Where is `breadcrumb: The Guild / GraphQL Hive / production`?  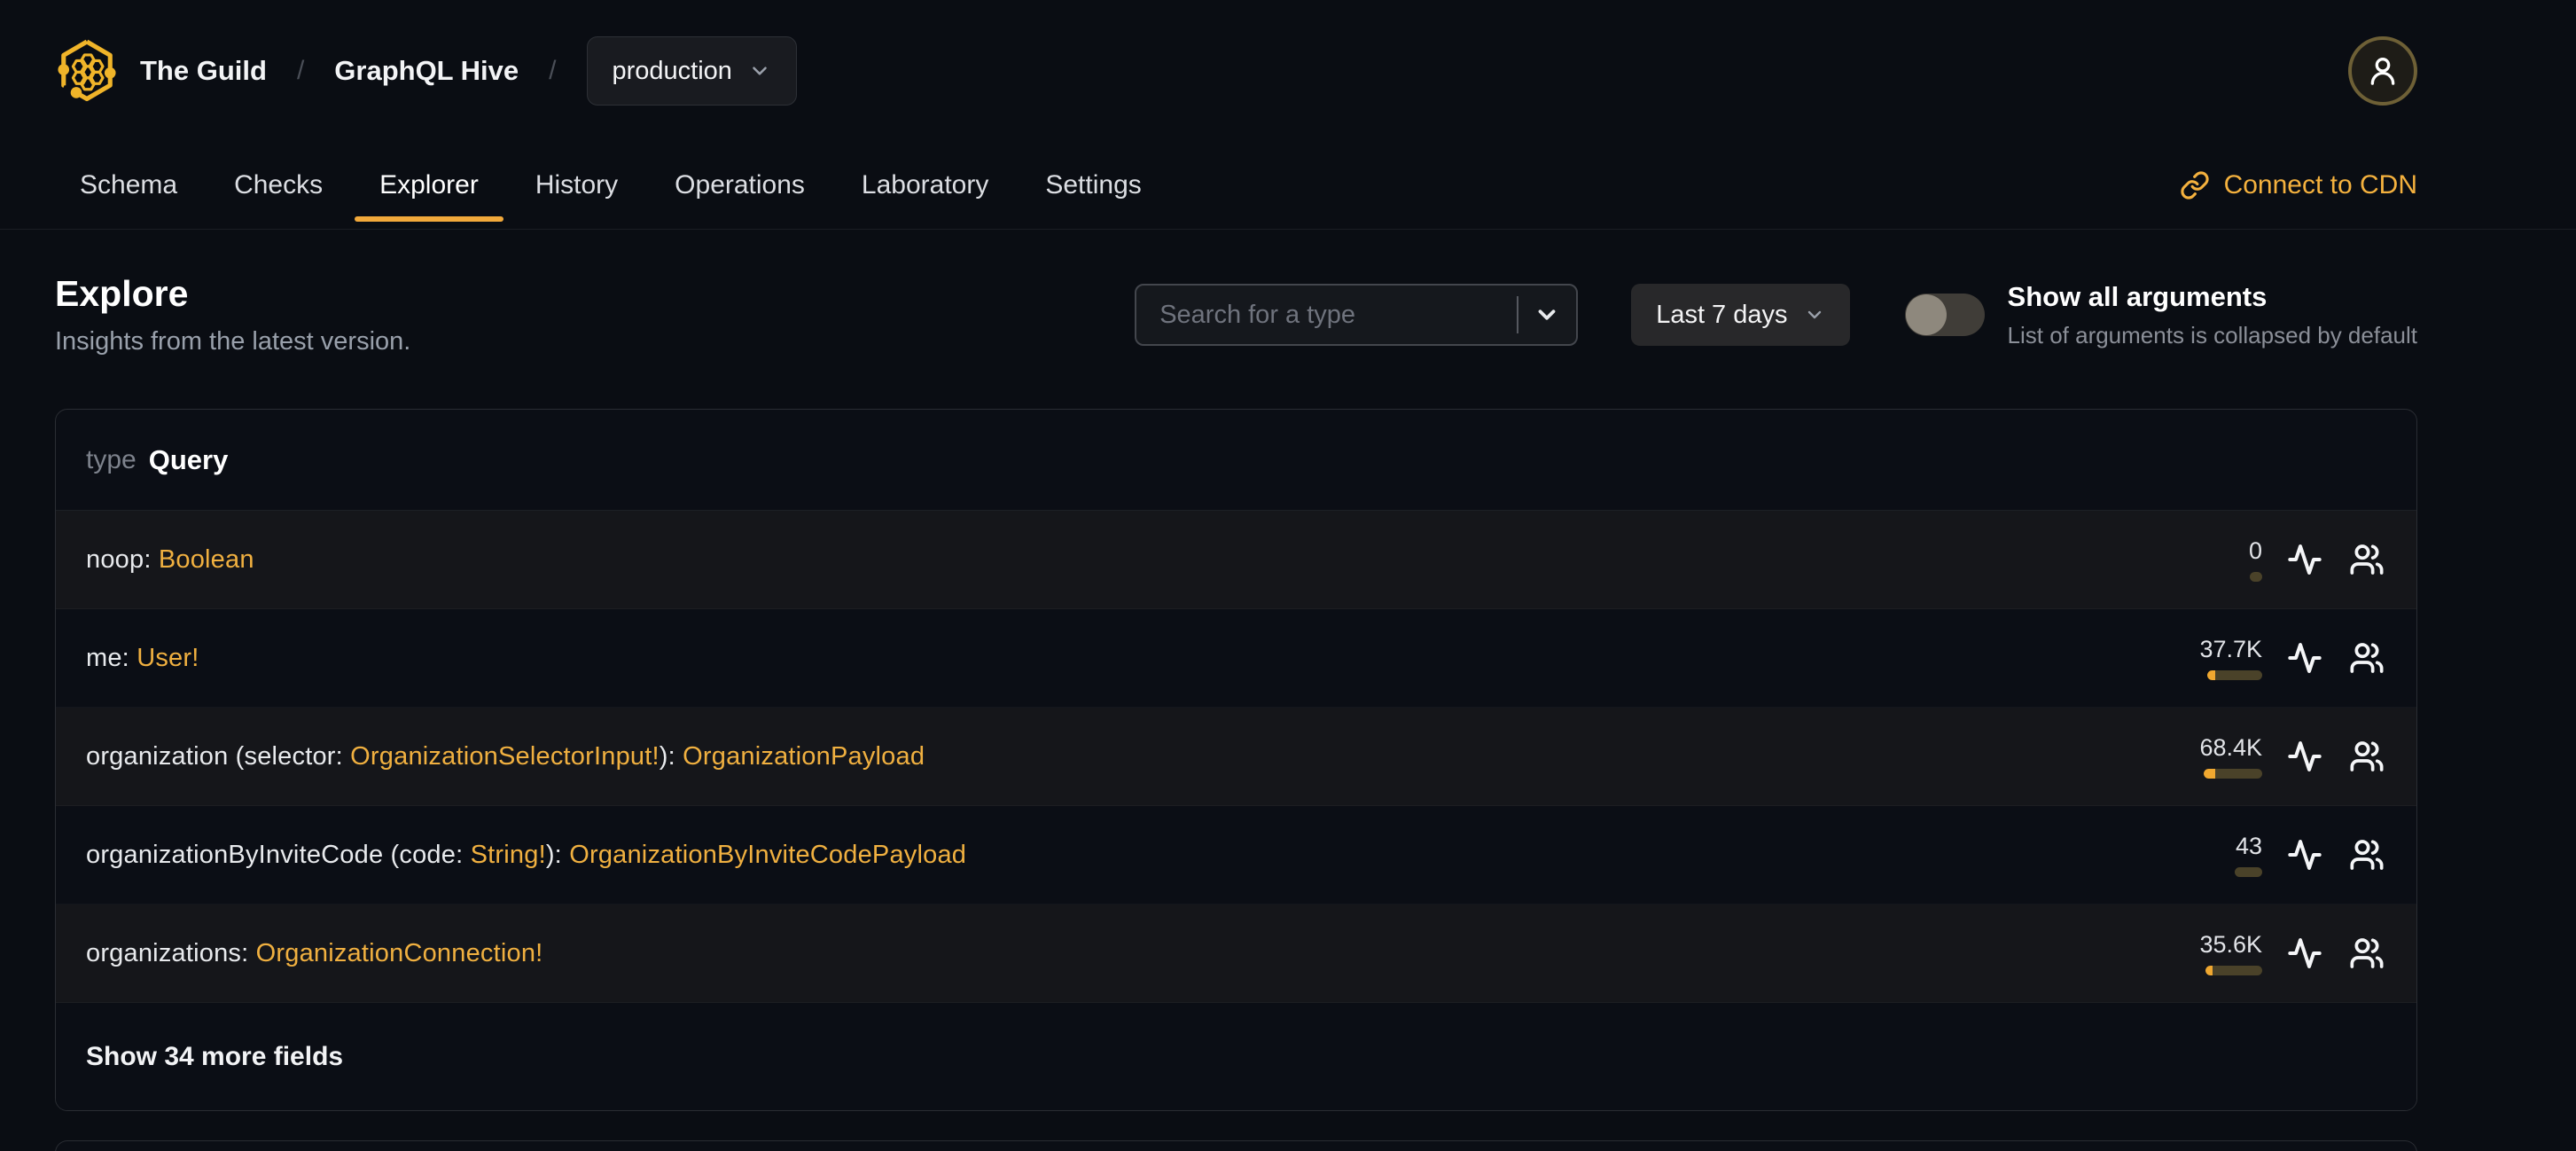 breadcrumb: The Guild / GraphQL Hive / production is located at coordinates (468, 71).